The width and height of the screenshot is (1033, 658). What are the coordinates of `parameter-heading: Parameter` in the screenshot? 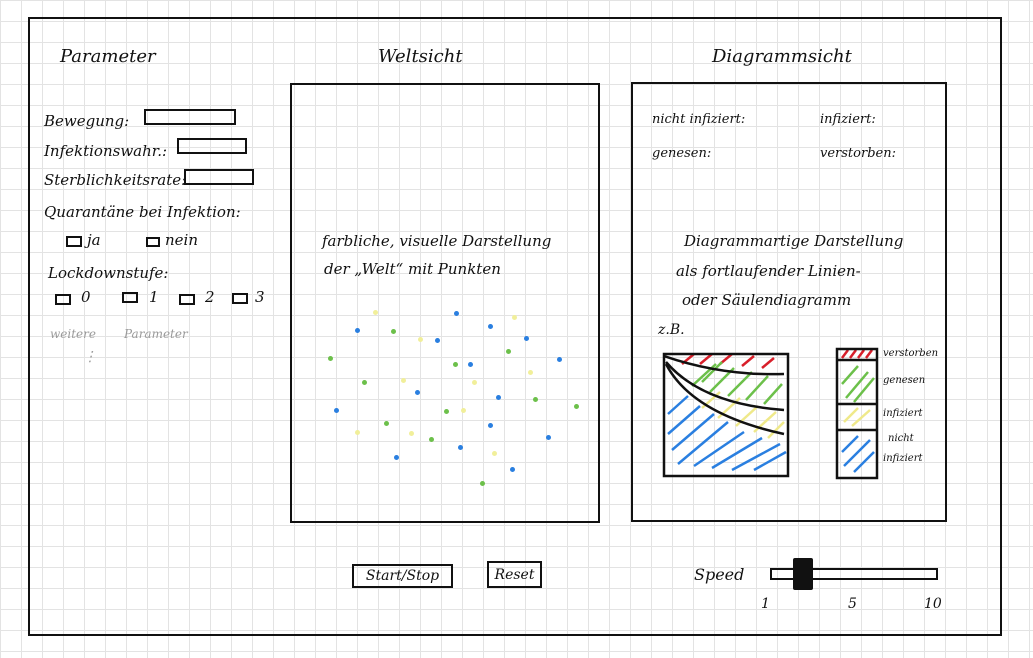 It's located at (108, 56).